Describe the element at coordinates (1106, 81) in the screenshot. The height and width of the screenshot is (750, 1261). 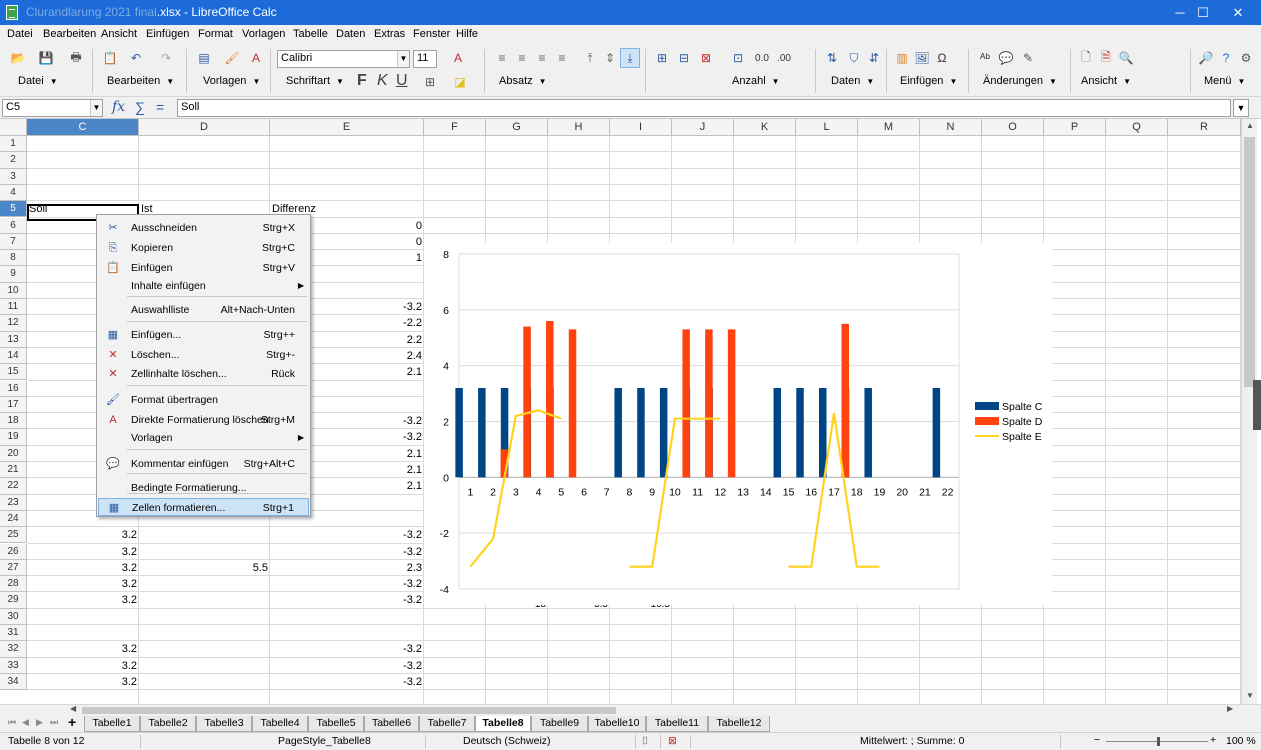
I see `toolbar-group-ansicht: Ansicht ▼` at that location.